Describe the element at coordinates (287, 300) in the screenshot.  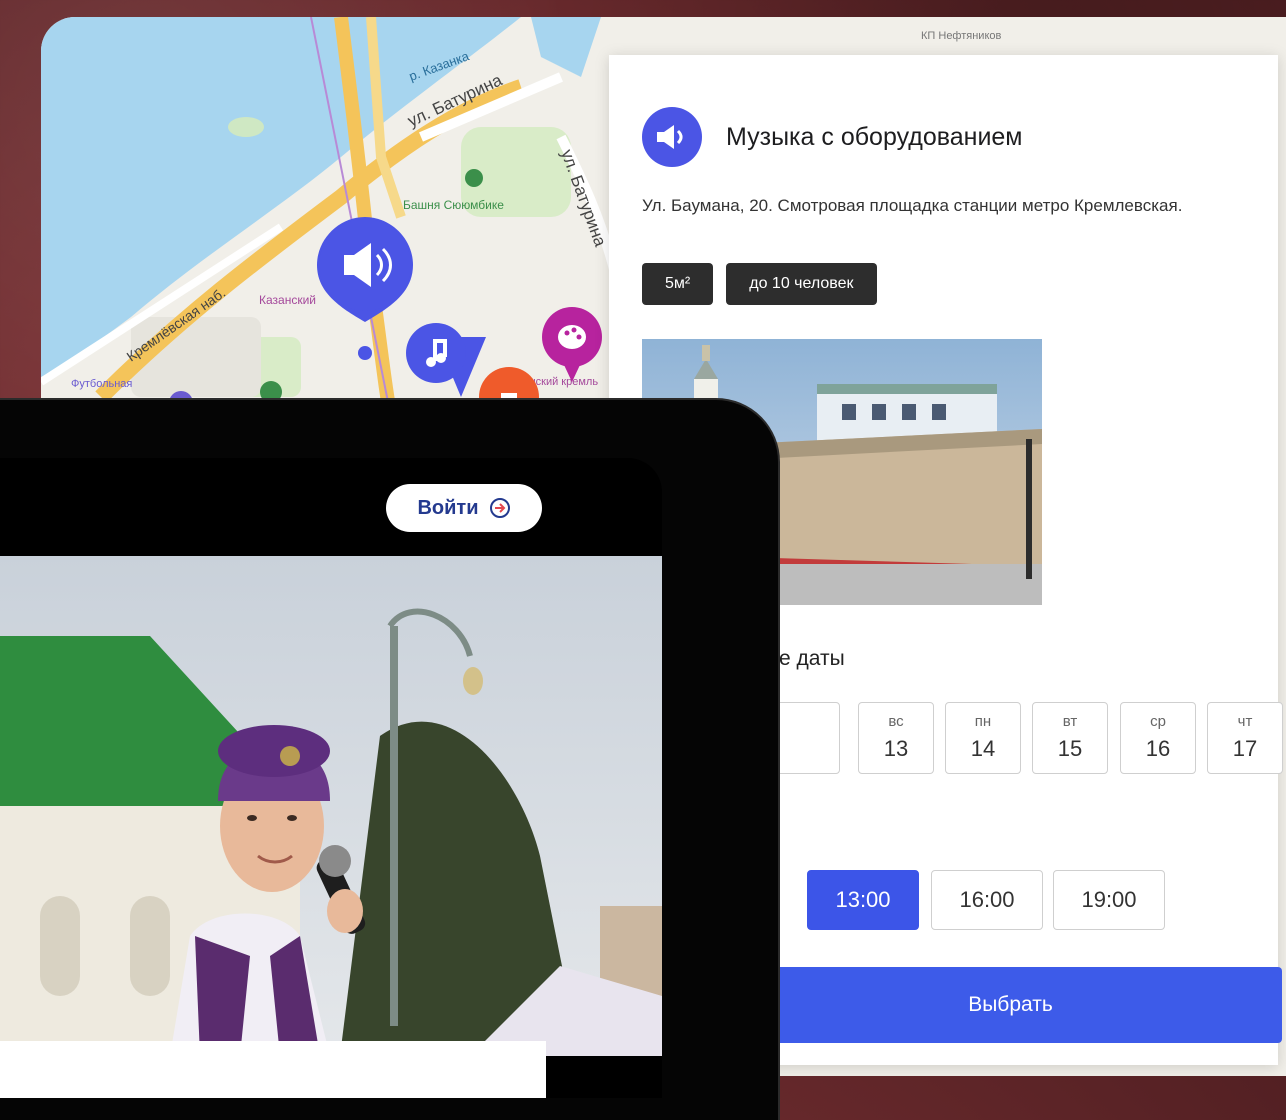
I see `map-label-kazan: Казанский` at that location.